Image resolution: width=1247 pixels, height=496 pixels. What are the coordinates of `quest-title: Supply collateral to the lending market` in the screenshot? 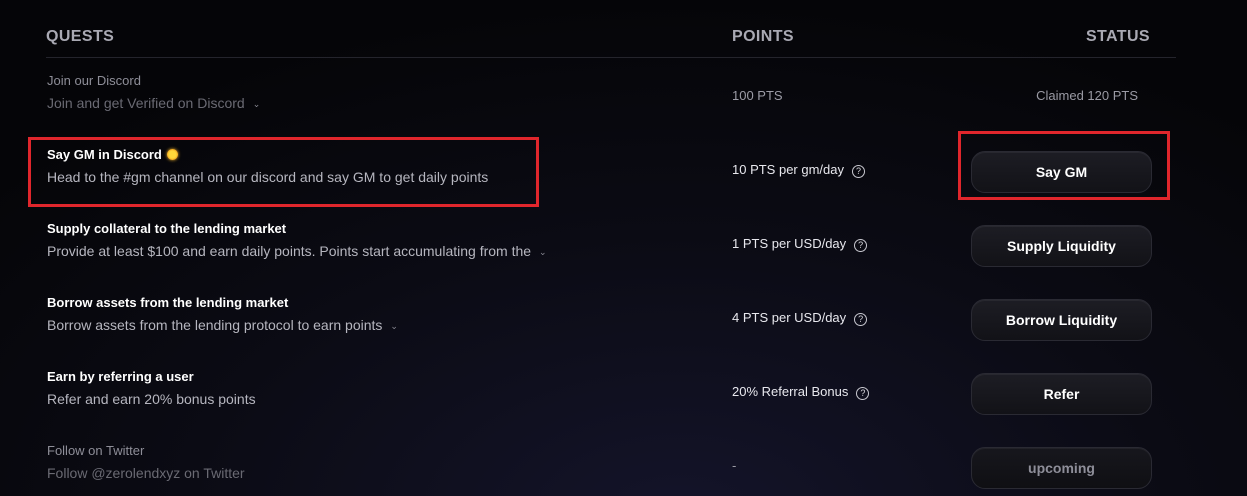 It's located at (167, 228).